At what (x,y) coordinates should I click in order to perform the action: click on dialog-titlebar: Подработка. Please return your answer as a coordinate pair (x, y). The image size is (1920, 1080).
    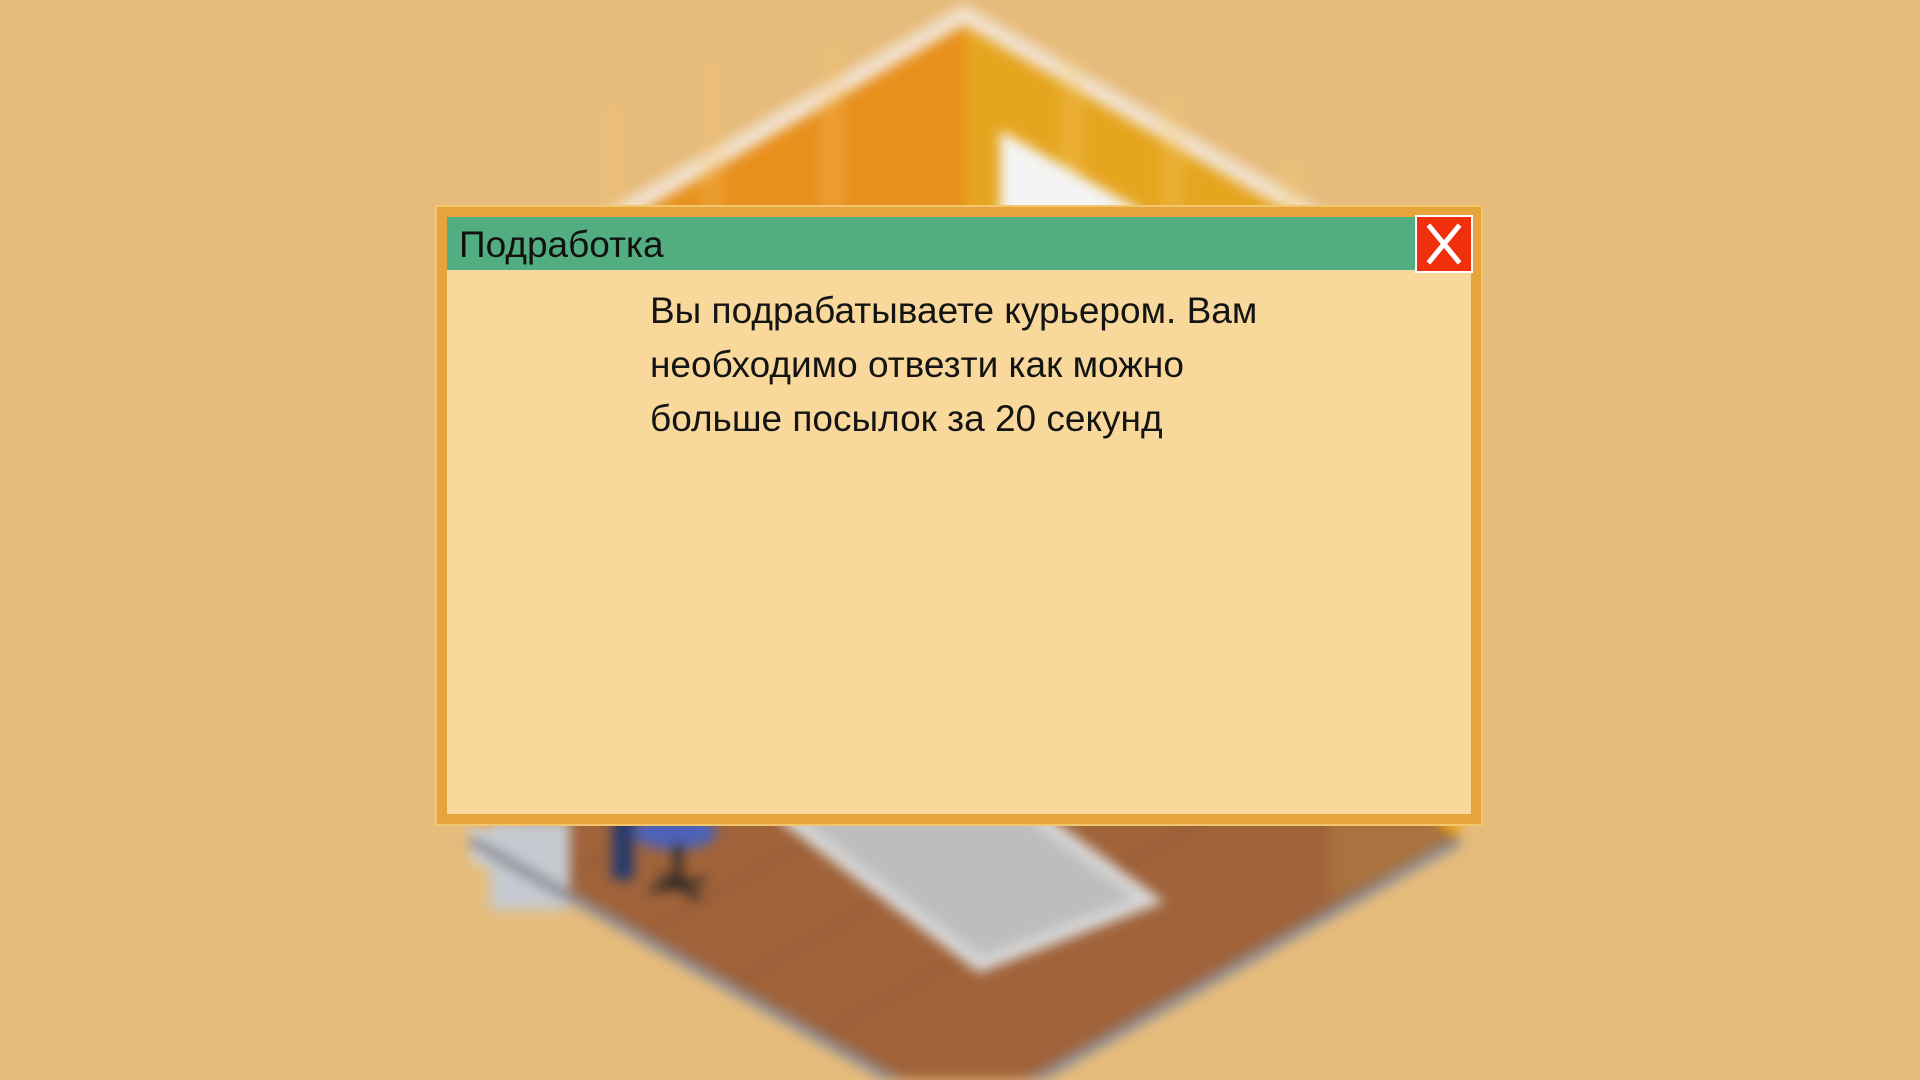
    Looking at the image, I should click on (959, 243).